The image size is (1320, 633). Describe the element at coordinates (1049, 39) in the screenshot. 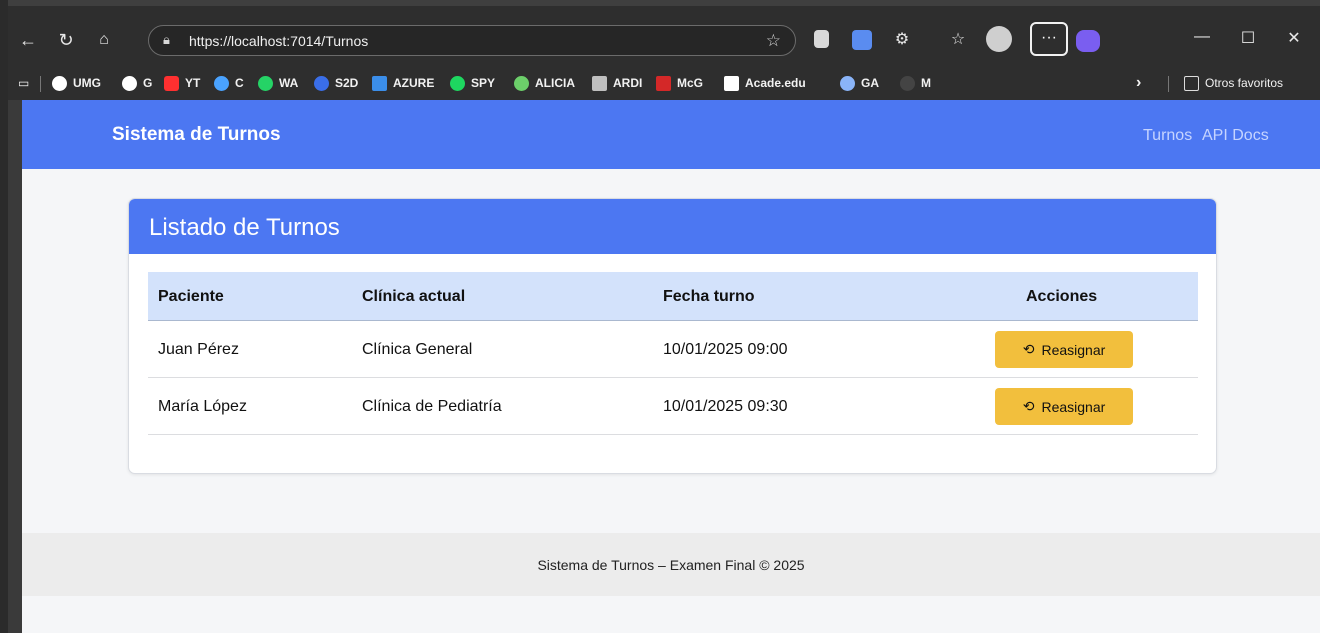

I see `more-options-button: ···` at that location.